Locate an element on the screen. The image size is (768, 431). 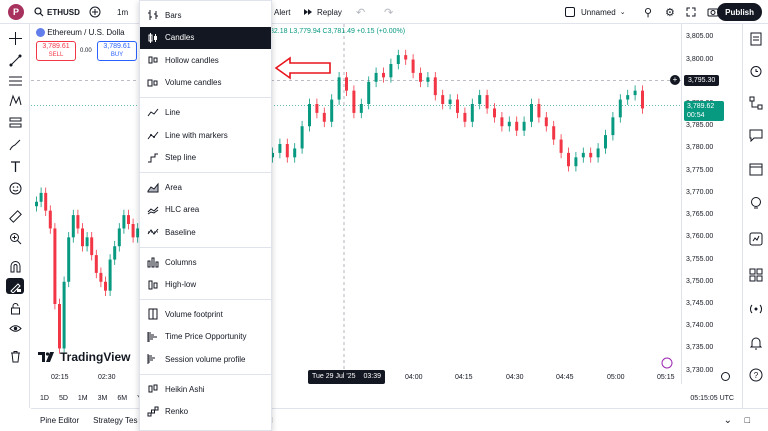
chart-type-hlc-area: HLC area is located at coordinates (205, 210).